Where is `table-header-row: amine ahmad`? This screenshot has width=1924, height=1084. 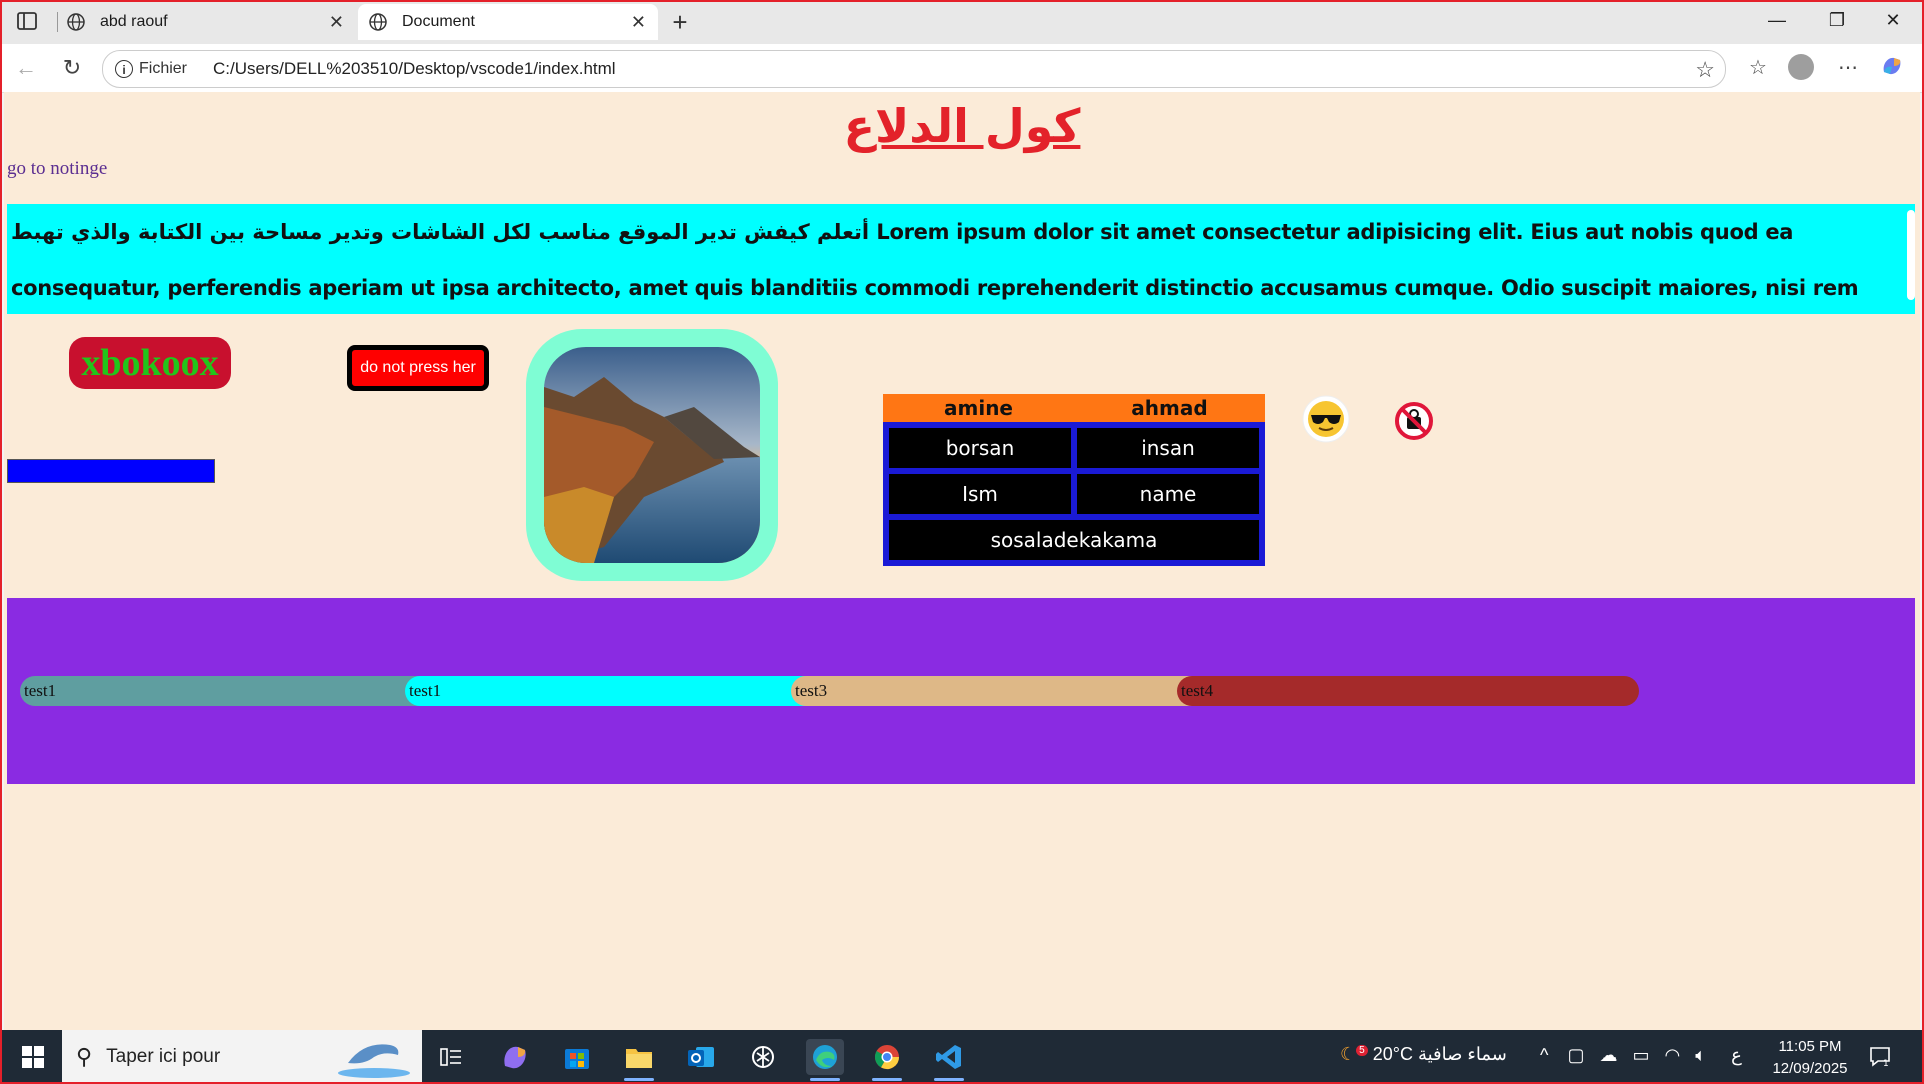 table-header-row: amine ahmad is located at coordinates (1074, 408).